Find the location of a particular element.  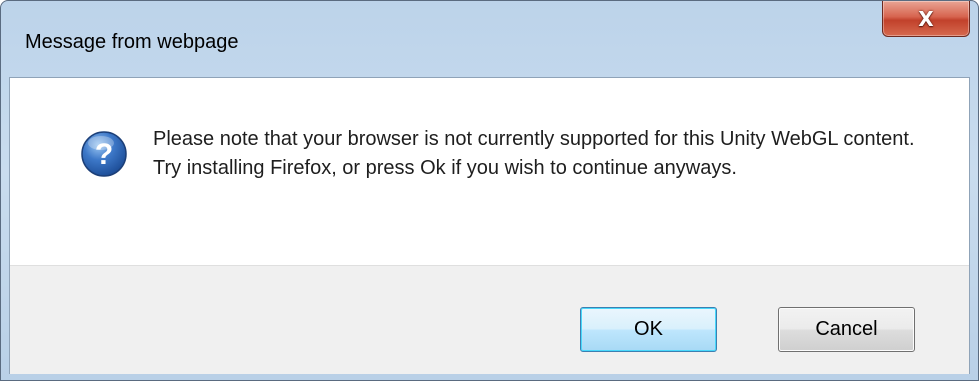

close-button: X is located at coordinates (926, 19).